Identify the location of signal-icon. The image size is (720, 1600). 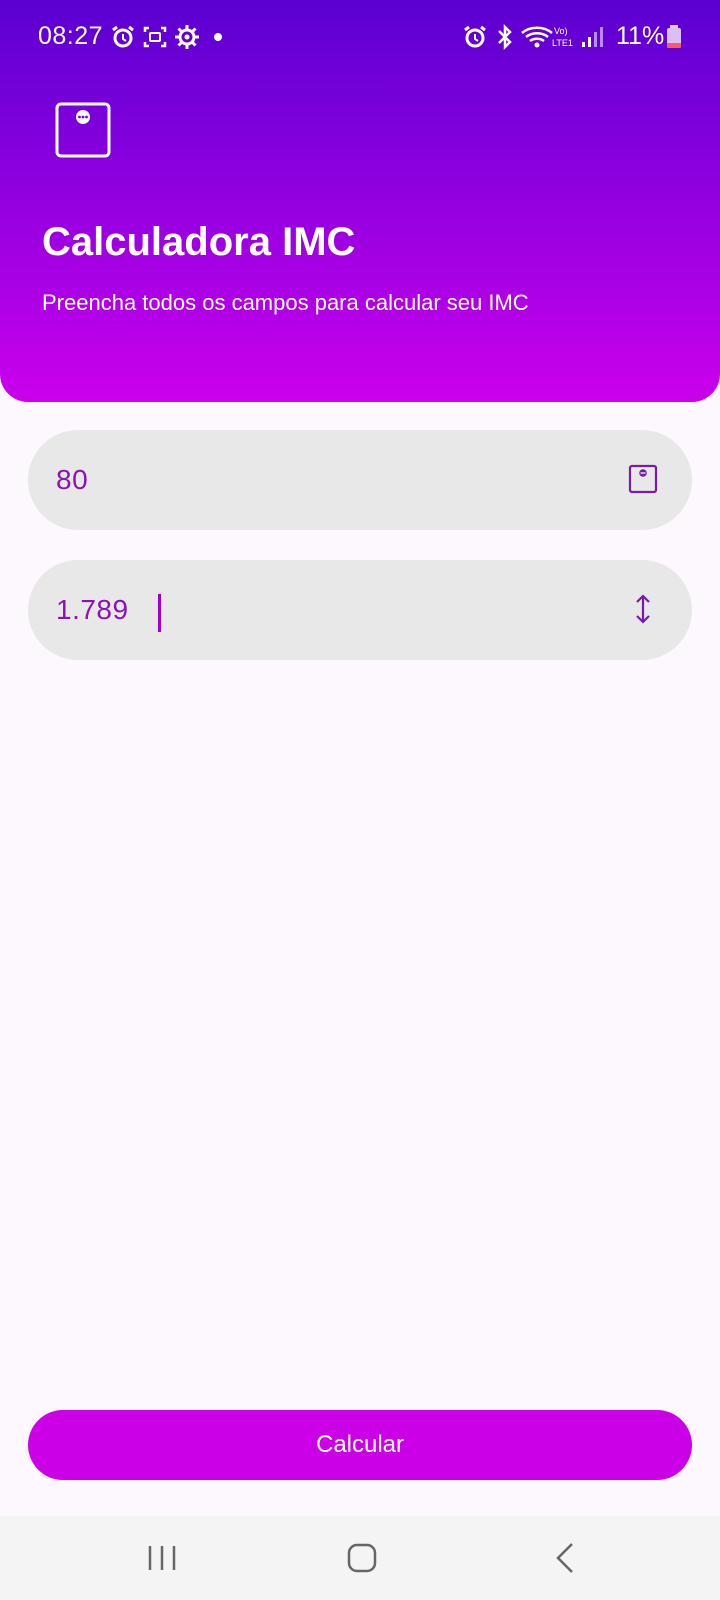
(592, 37).